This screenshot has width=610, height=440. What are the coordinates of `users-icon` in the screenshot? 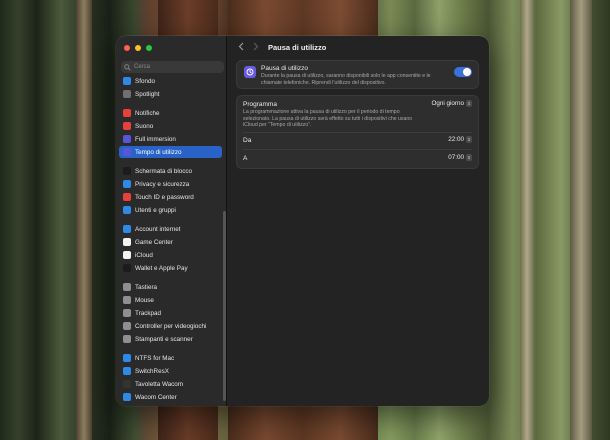 It's located at (127, 210).